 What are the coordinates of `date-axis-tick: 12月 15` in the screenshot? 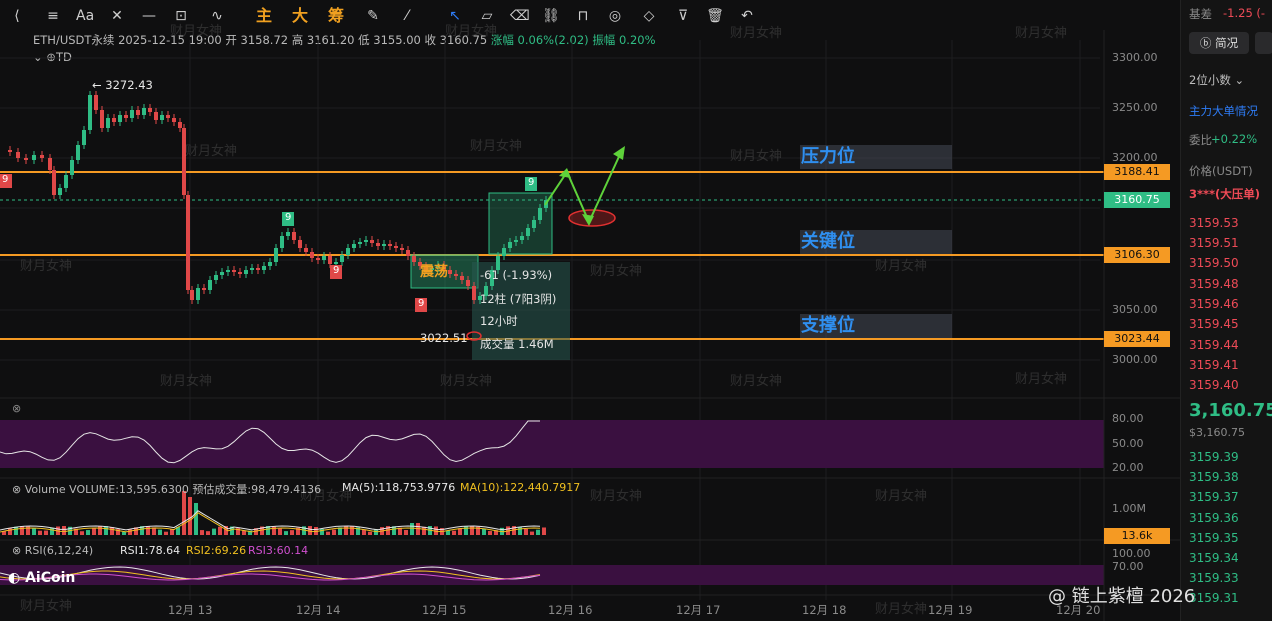 It's located at (444, 610).